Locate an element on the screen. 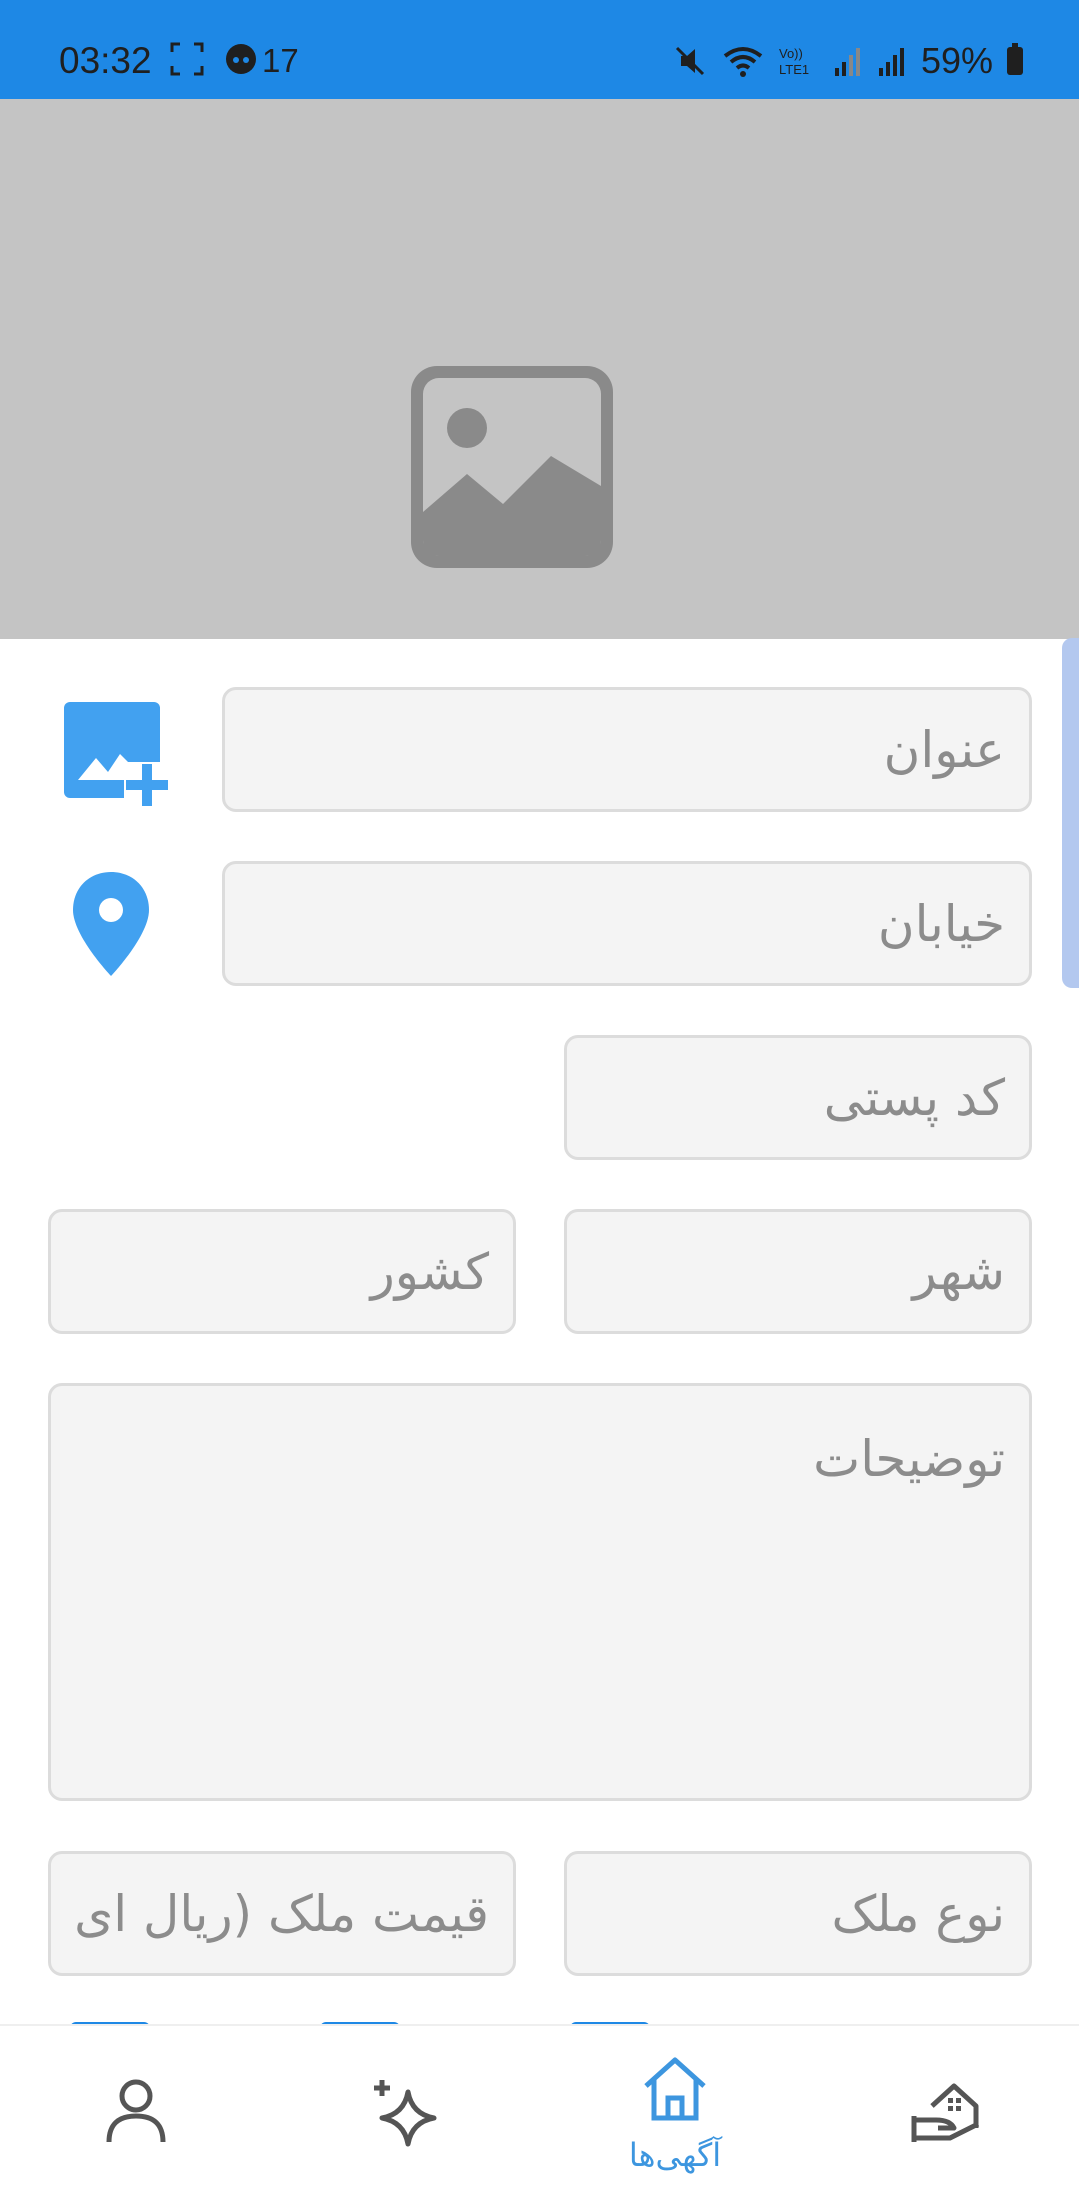 This screenshot has width=1079, height=2195. price-placeholder: قیمت ملک (ریال ای is located at coordinates (281, 1914).